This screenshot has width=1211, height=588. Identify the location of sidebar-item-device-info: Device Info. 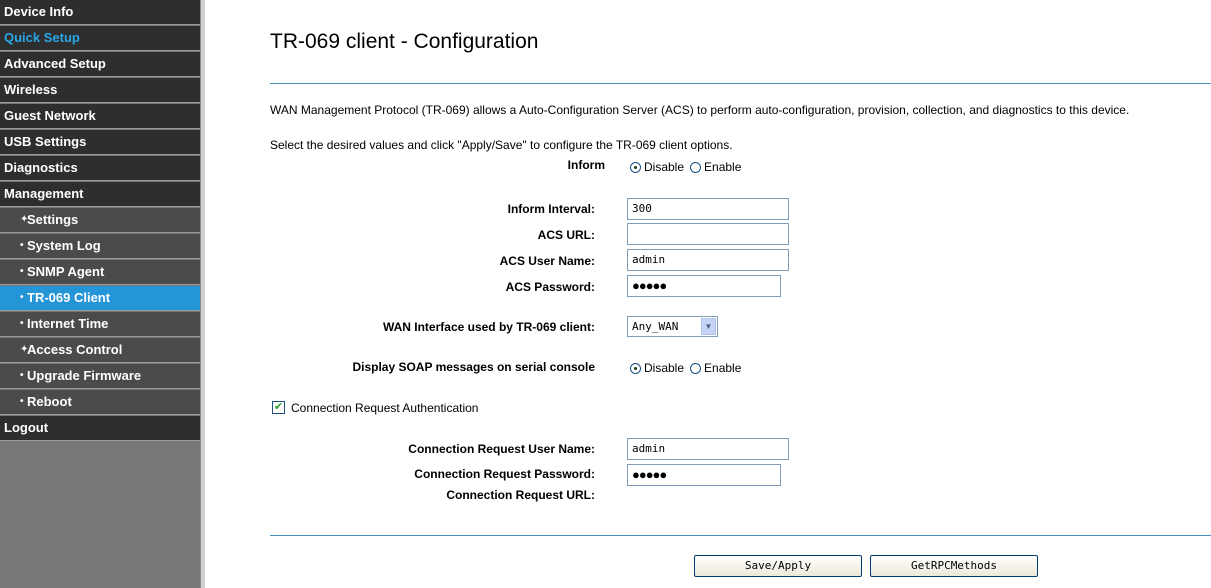
(100, 12).